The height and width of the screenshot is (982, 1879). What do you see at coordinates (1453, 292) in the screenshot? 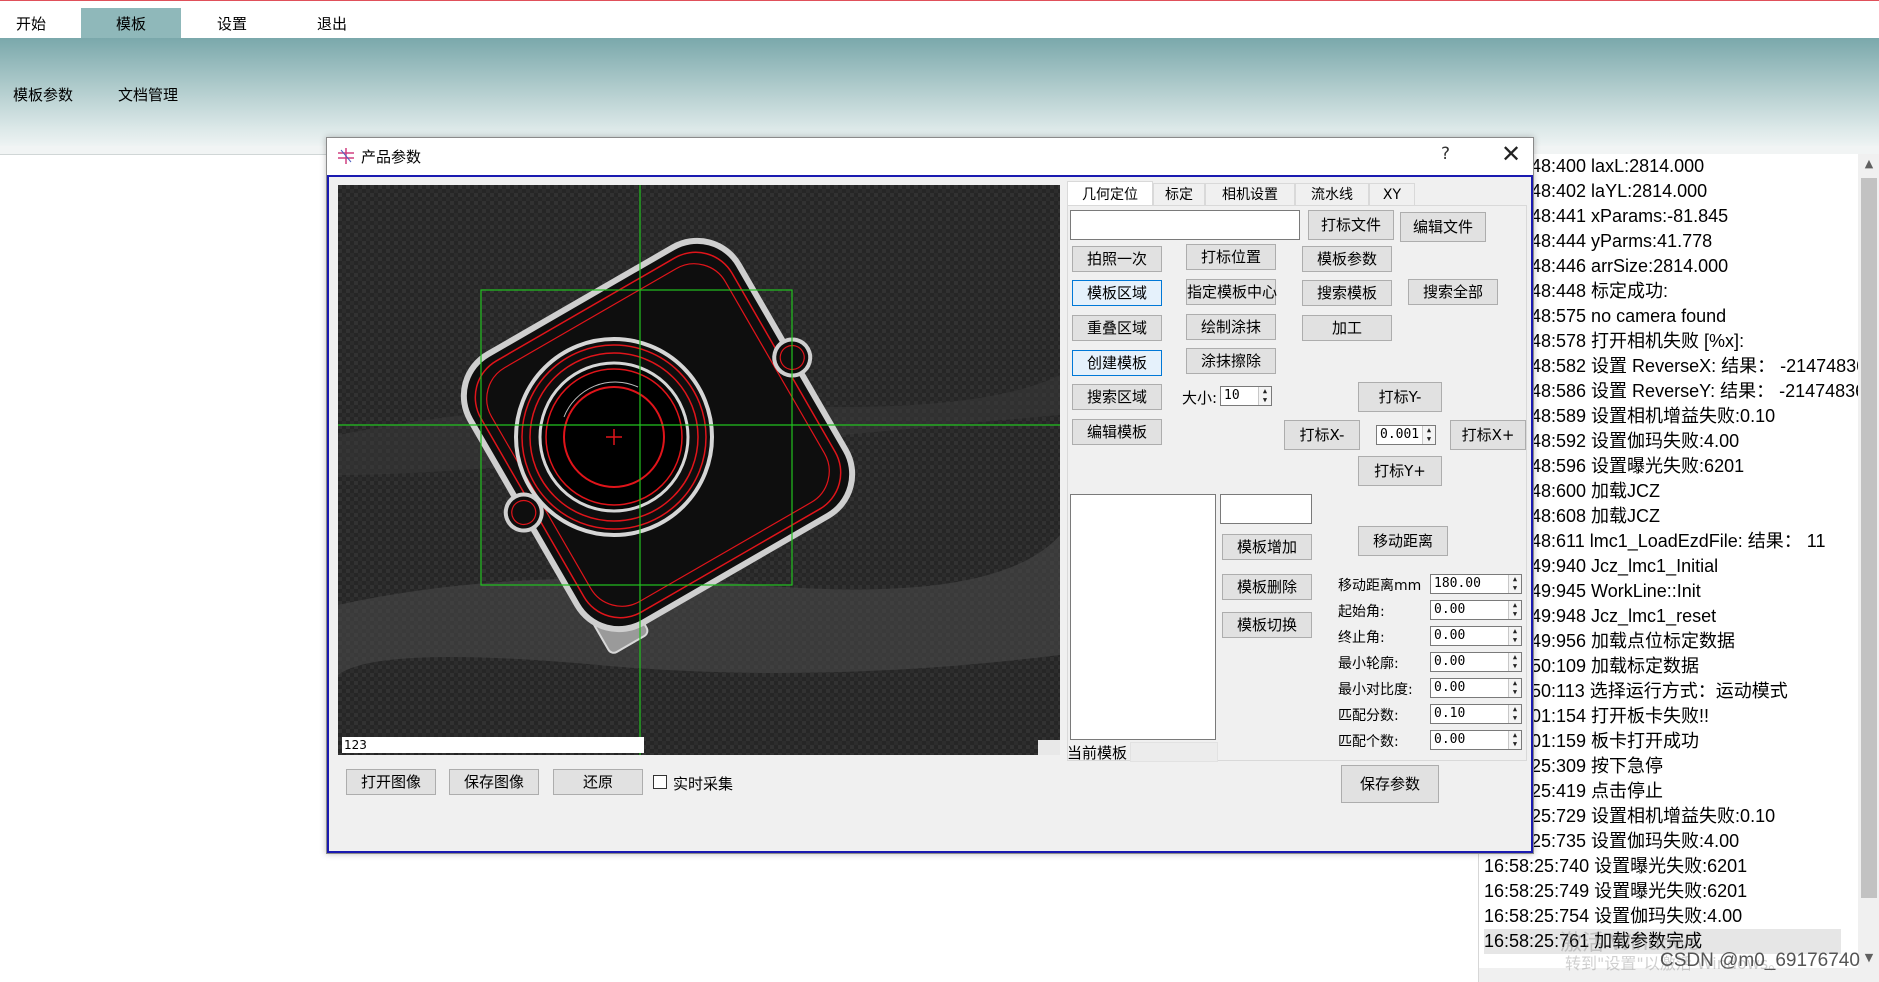
I see `search-all-button: 搜索全部` at bounding box center [1453, 292].